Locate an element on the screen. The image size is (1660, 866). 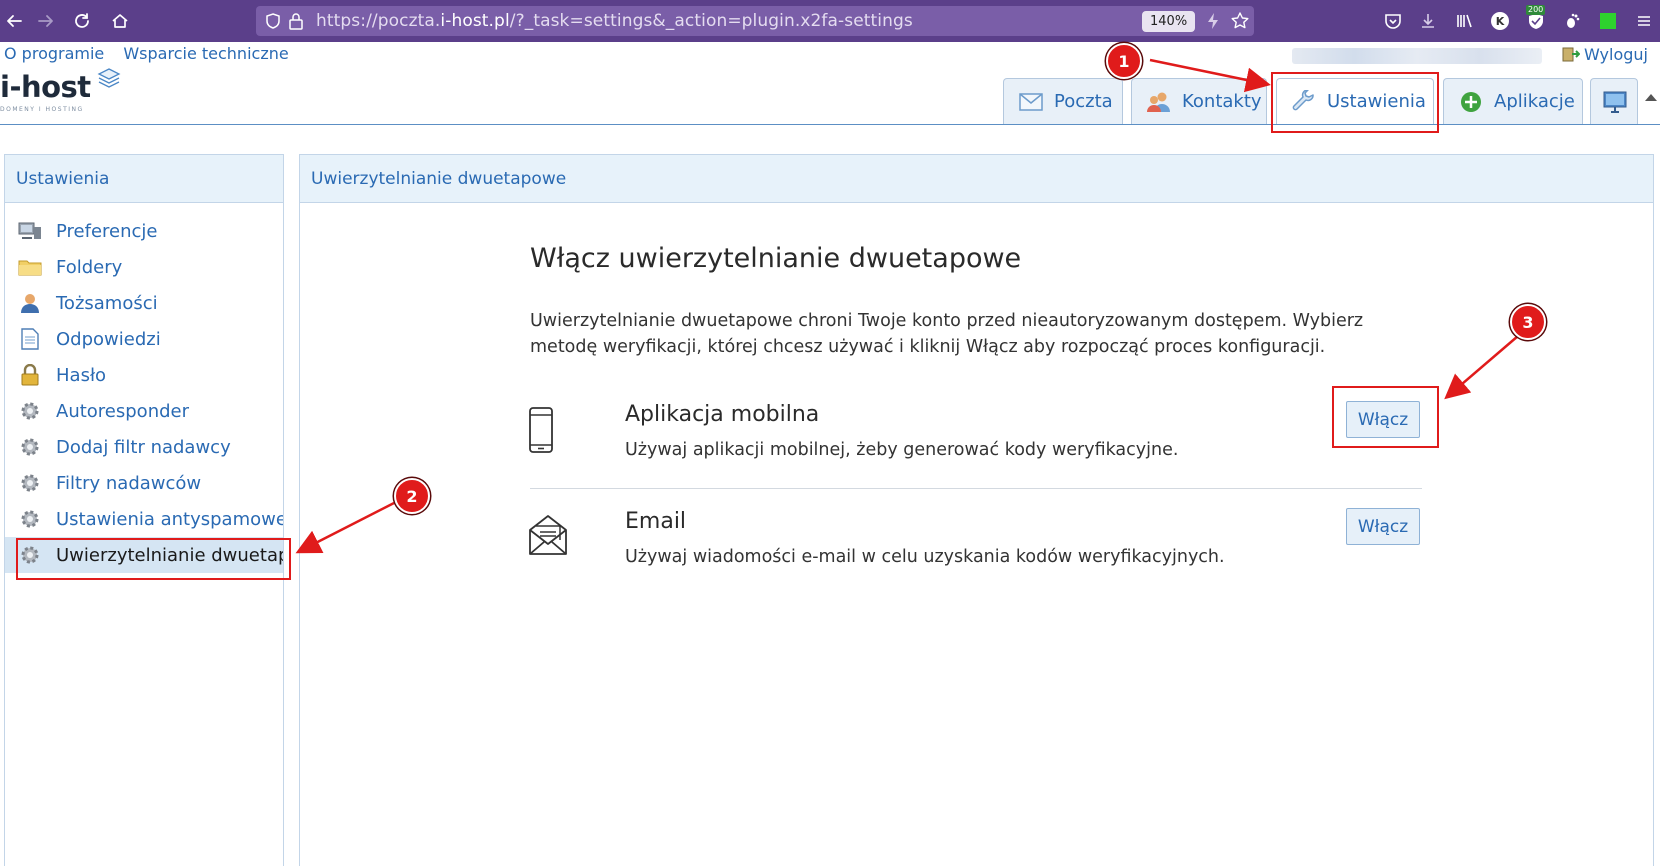
menu-hamburger-icon is located at coordinates (1644, 21).